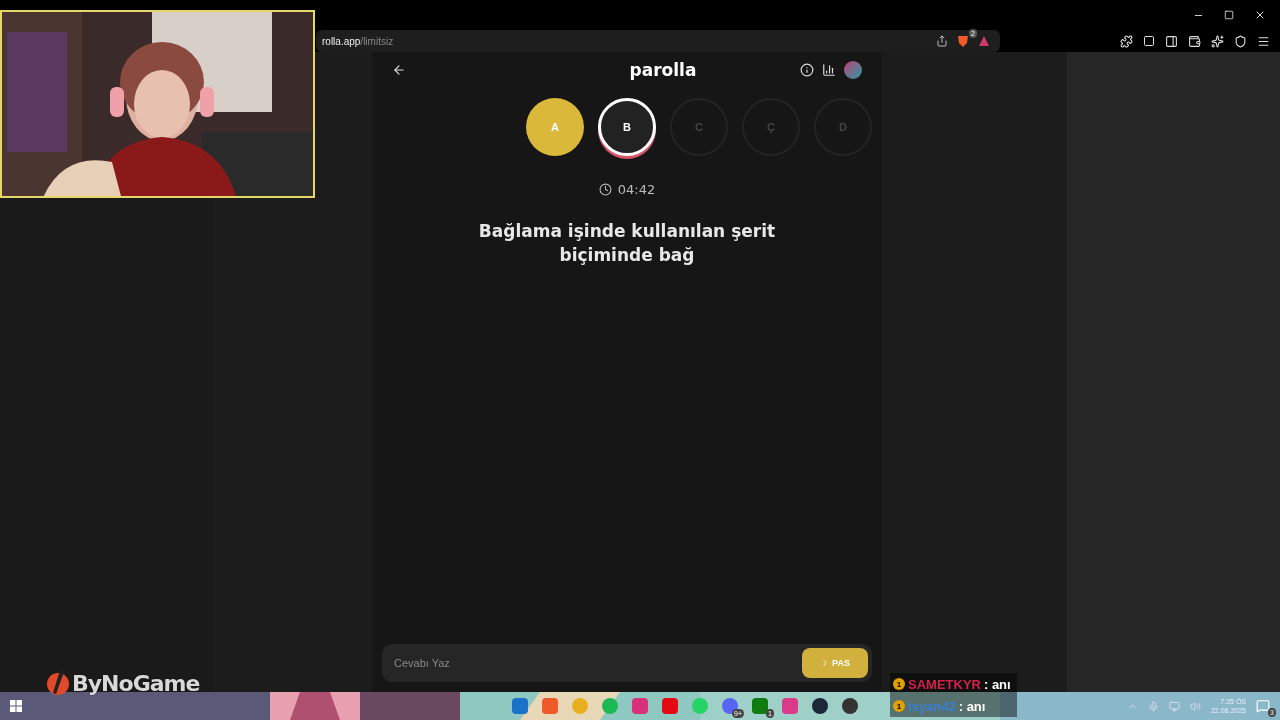  What do you see at coordinates (1126, 41) in the screenshot?
I see `extensions-icon` at bounding box center [1126, 41].